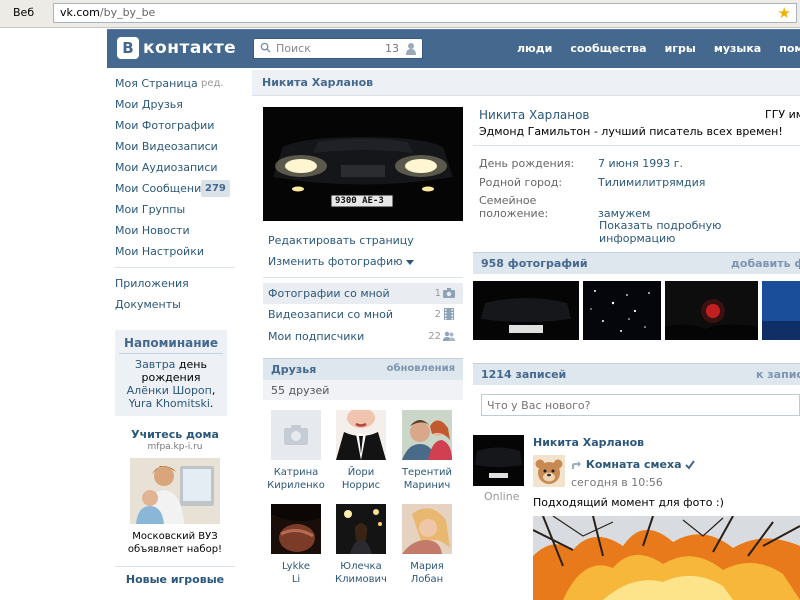  I want to click on friend-card: Lykke Li, so click(296, 545).